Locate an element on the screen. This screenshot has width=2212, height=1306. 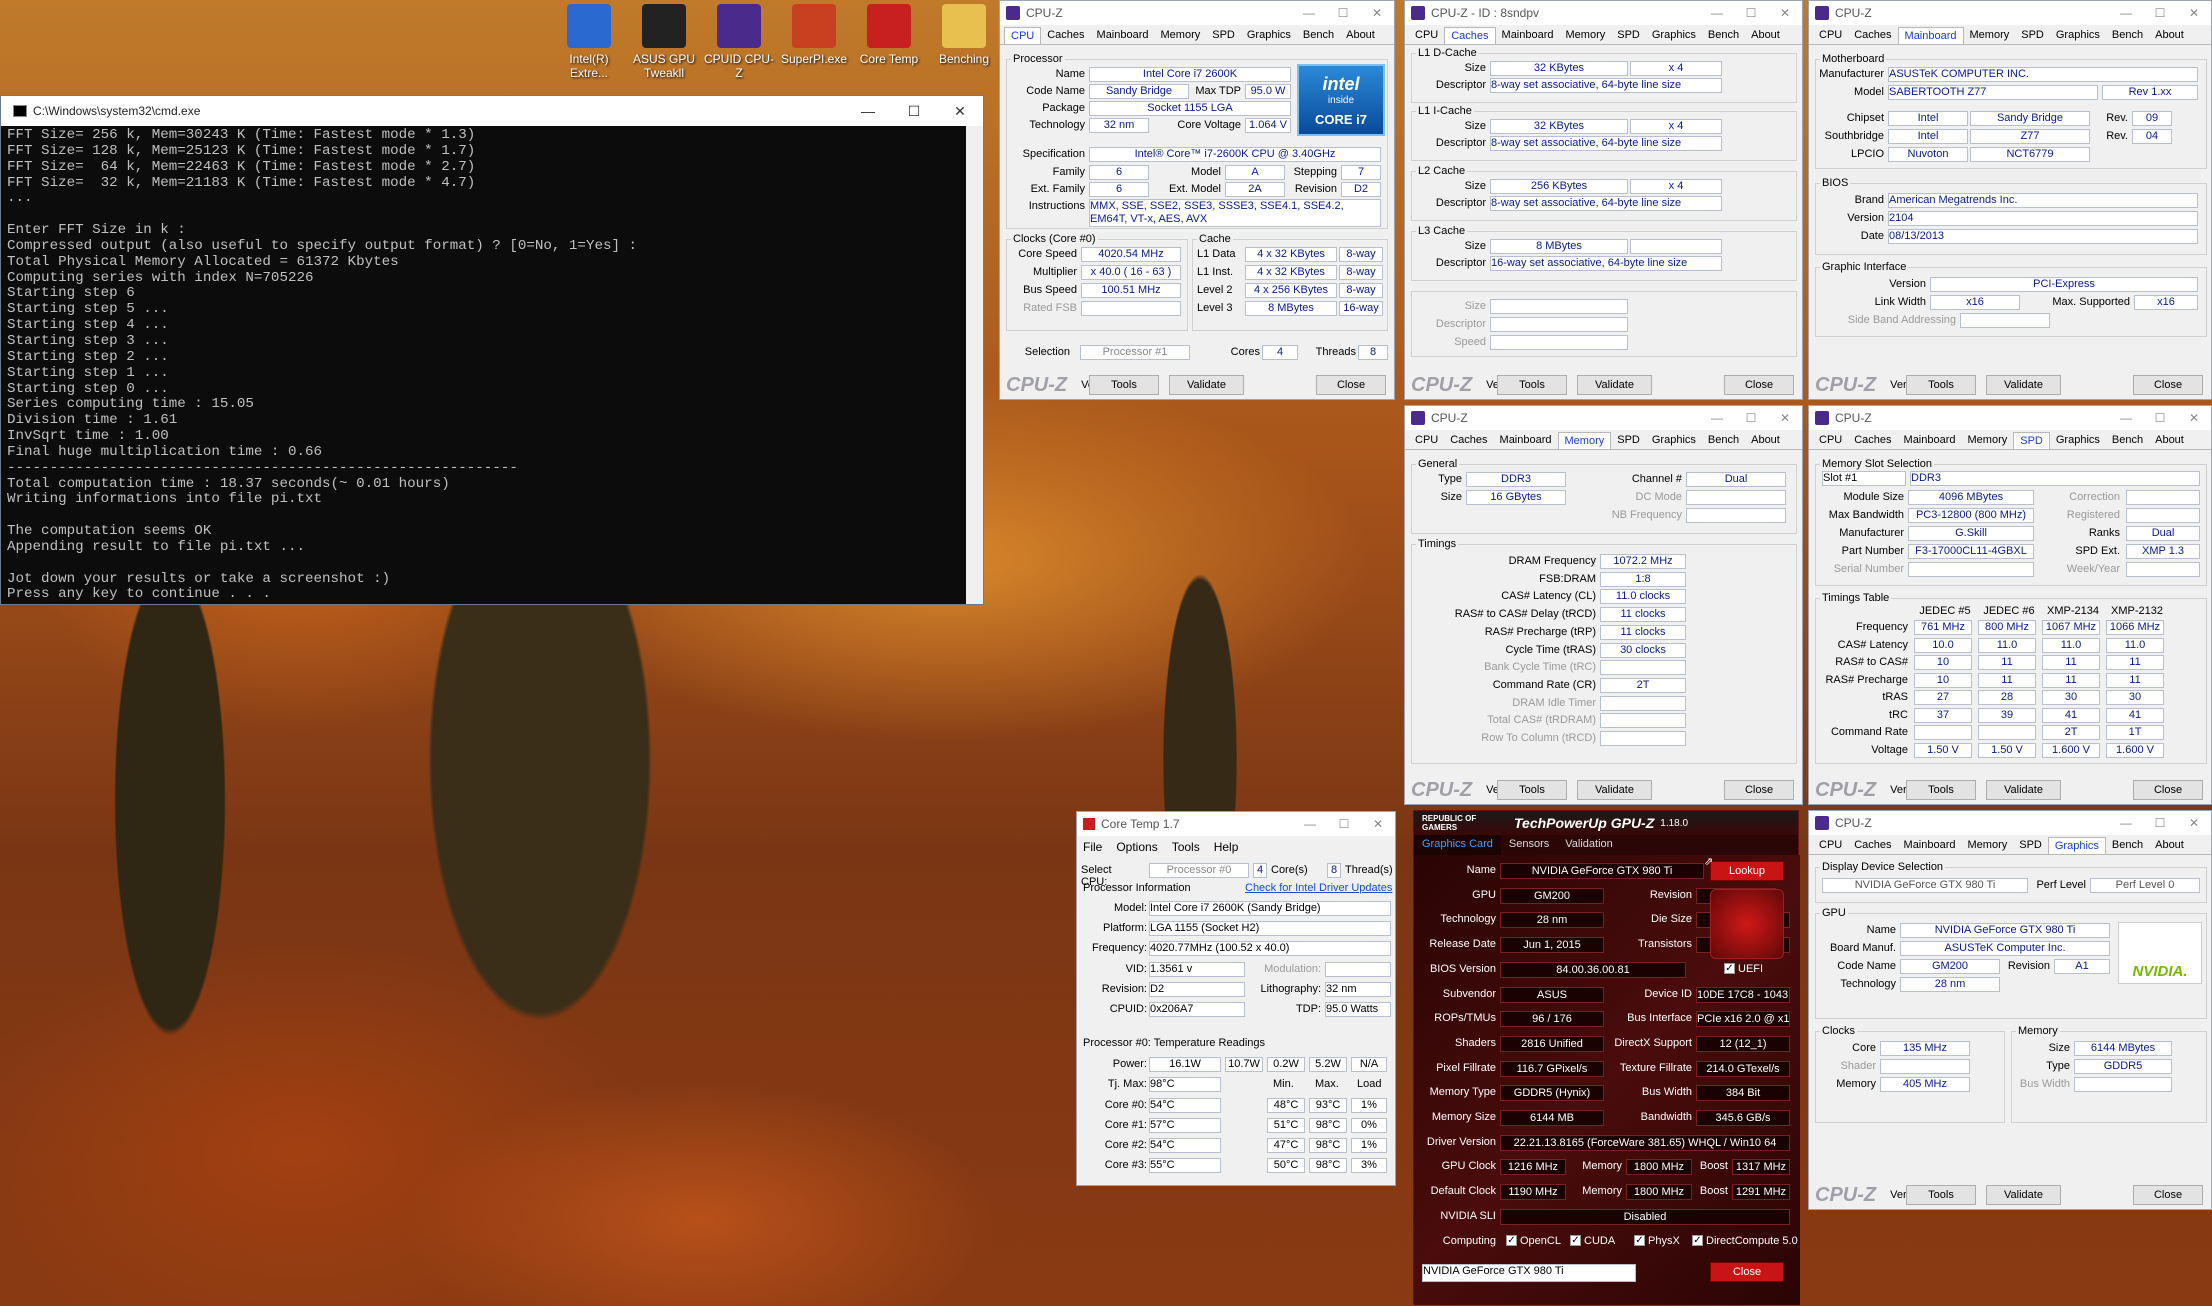
mainboard-tab-spd: SPD is located at coordinates (2032, 35).